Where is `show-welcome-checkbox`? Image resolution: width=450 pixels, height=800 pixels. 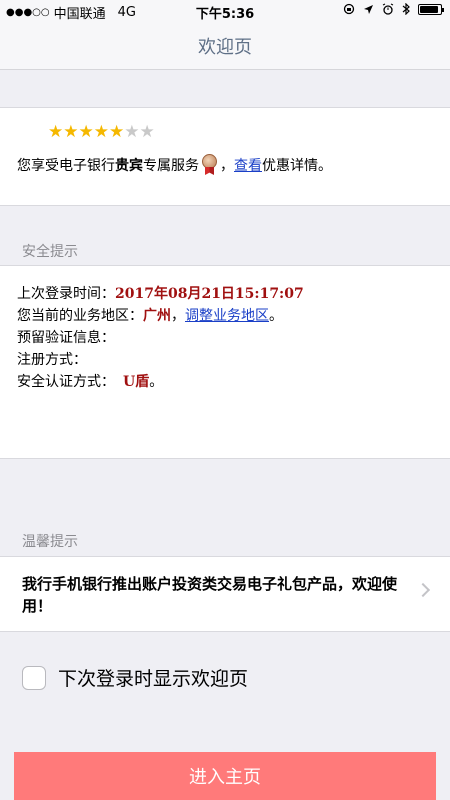 show-welcome-checkbox is located at coordinates (34, 677).